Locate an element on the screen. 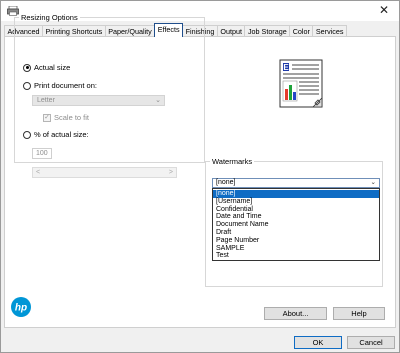  percent-input: 100 is located at coordinates (42, 153).